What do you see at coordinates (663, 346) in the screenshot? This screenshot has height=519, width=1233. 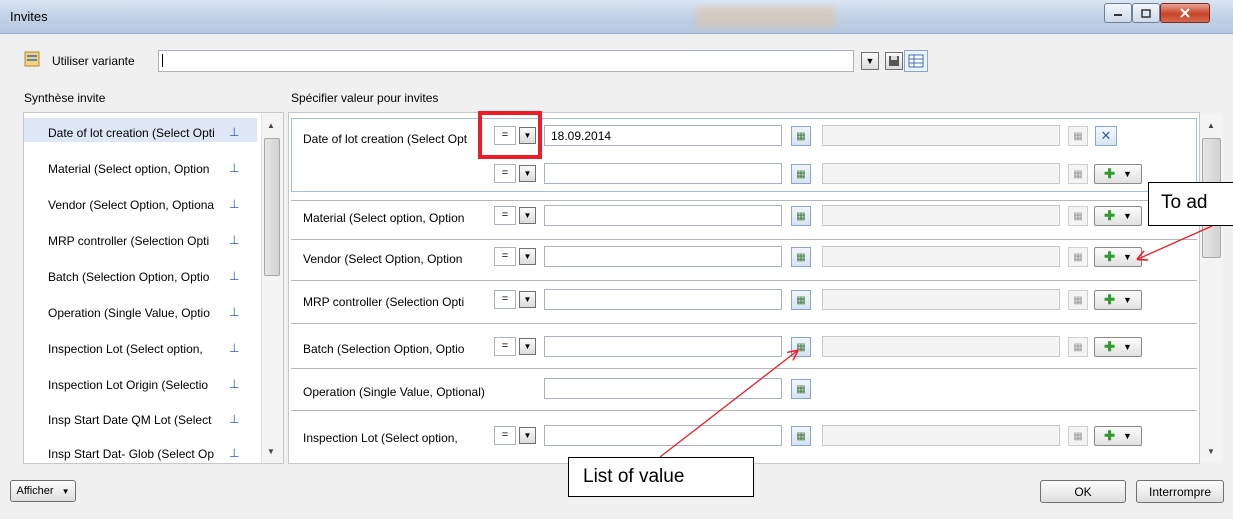 I see `batch-value-input` at bounding box center [663, 346].